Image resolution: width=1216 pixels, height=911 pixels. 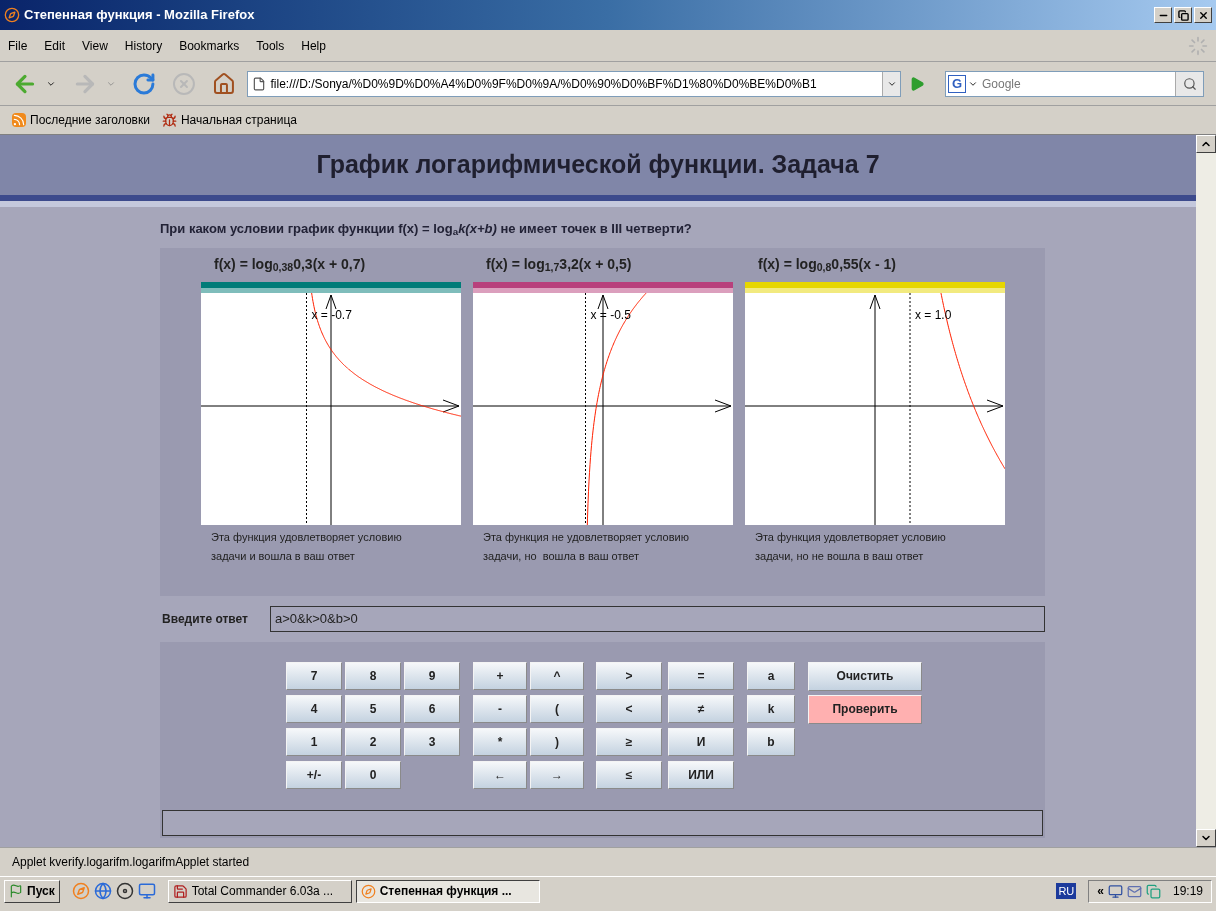 What do you see at coordinates (139, 15) in the screenshot?
I see `window-title: Степенная функция - Mozilla Firefox` at bounding box center [139, 15].